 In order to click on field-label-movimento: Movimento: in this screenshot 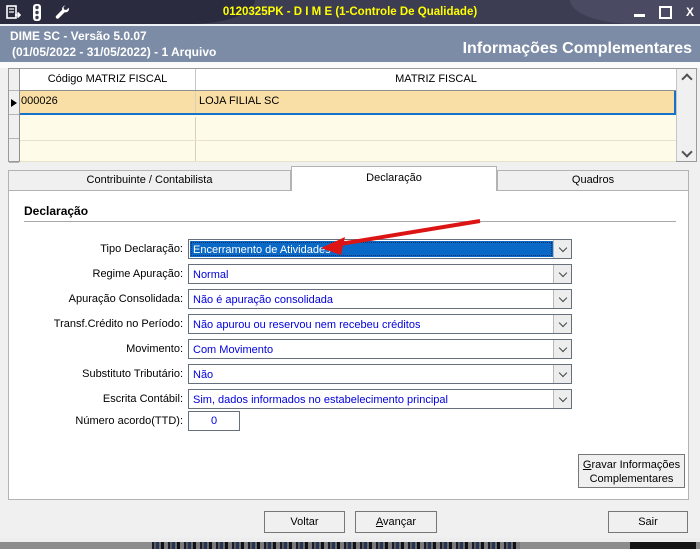, I will do `click(154, 349)`.